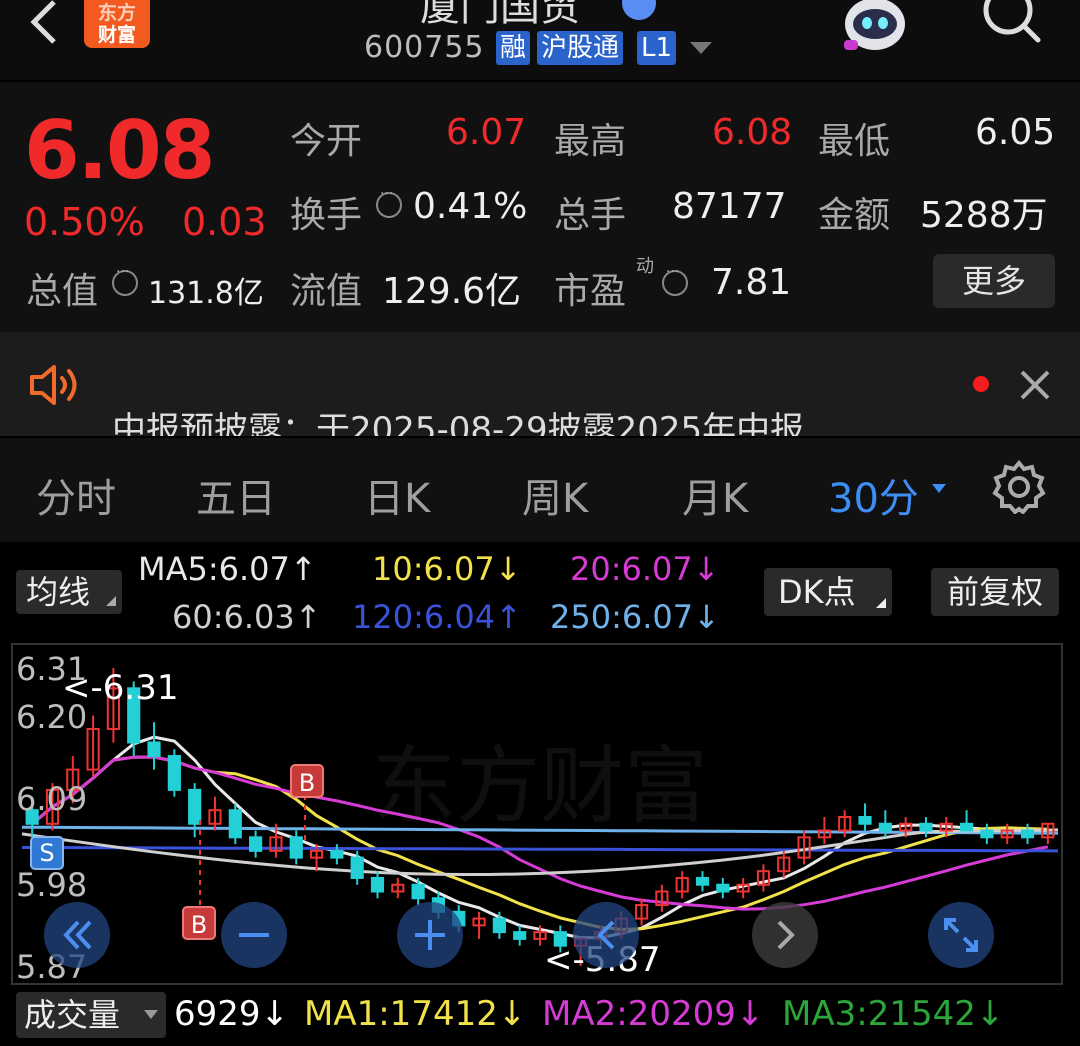  What do you see at coordinates (752, 132) in the screenshot?
I see `high-value: 6.08` at bounding box center [752, 132].